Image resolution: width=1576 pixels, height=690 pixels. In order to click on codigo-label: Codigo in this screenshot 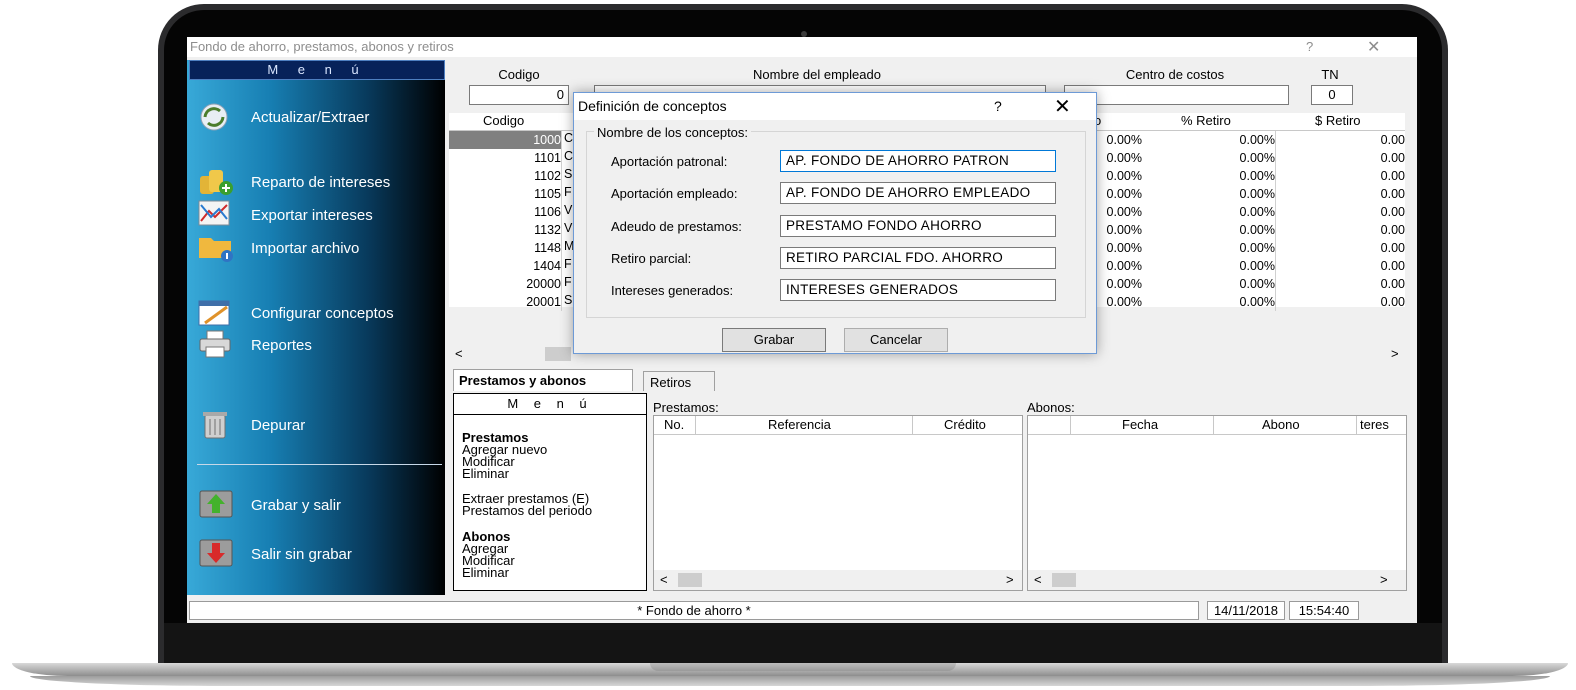, I will do `click(519, 74)`.